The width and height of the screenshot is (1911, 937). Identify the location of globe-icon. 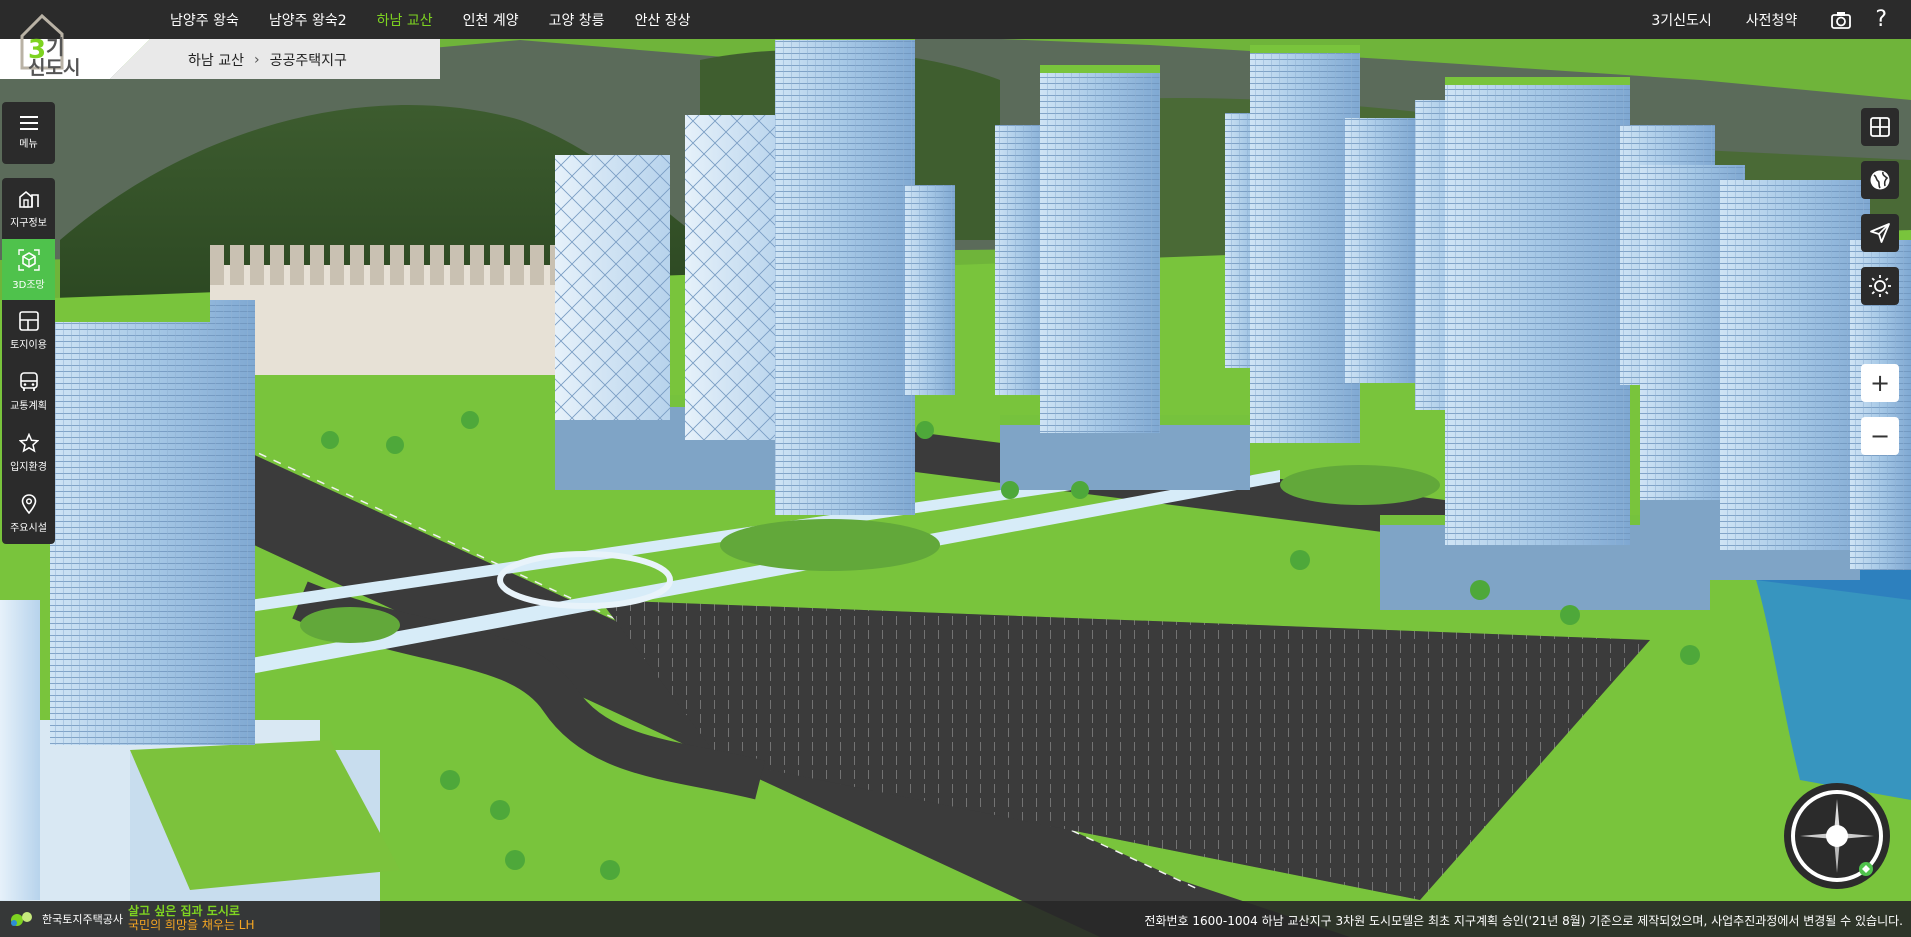
(1880, 180).